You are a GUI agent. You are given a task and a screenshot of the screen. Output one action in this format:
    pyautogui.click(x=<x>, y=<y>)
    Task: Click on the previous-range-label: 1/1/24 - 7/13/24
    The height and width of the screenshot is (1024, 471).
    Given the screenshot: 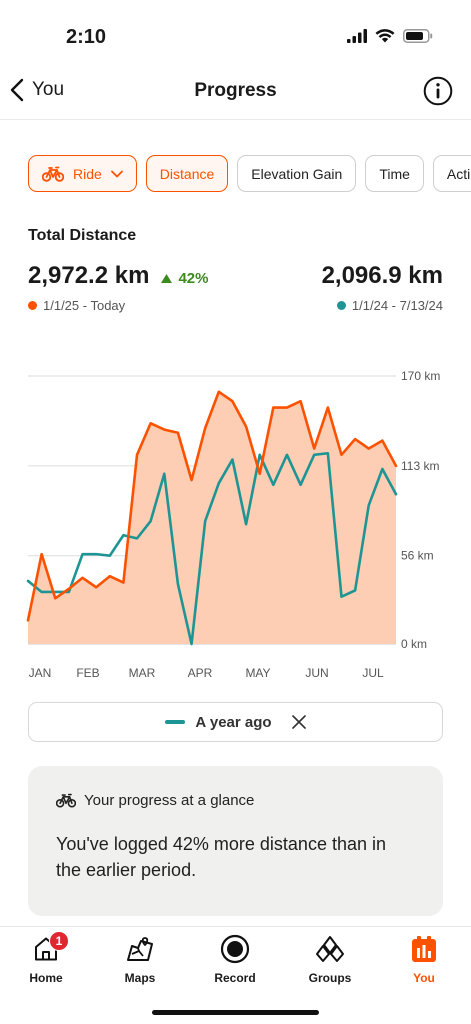 What is the action you would take?
    pyautogui.click(x=397, y=305)
    